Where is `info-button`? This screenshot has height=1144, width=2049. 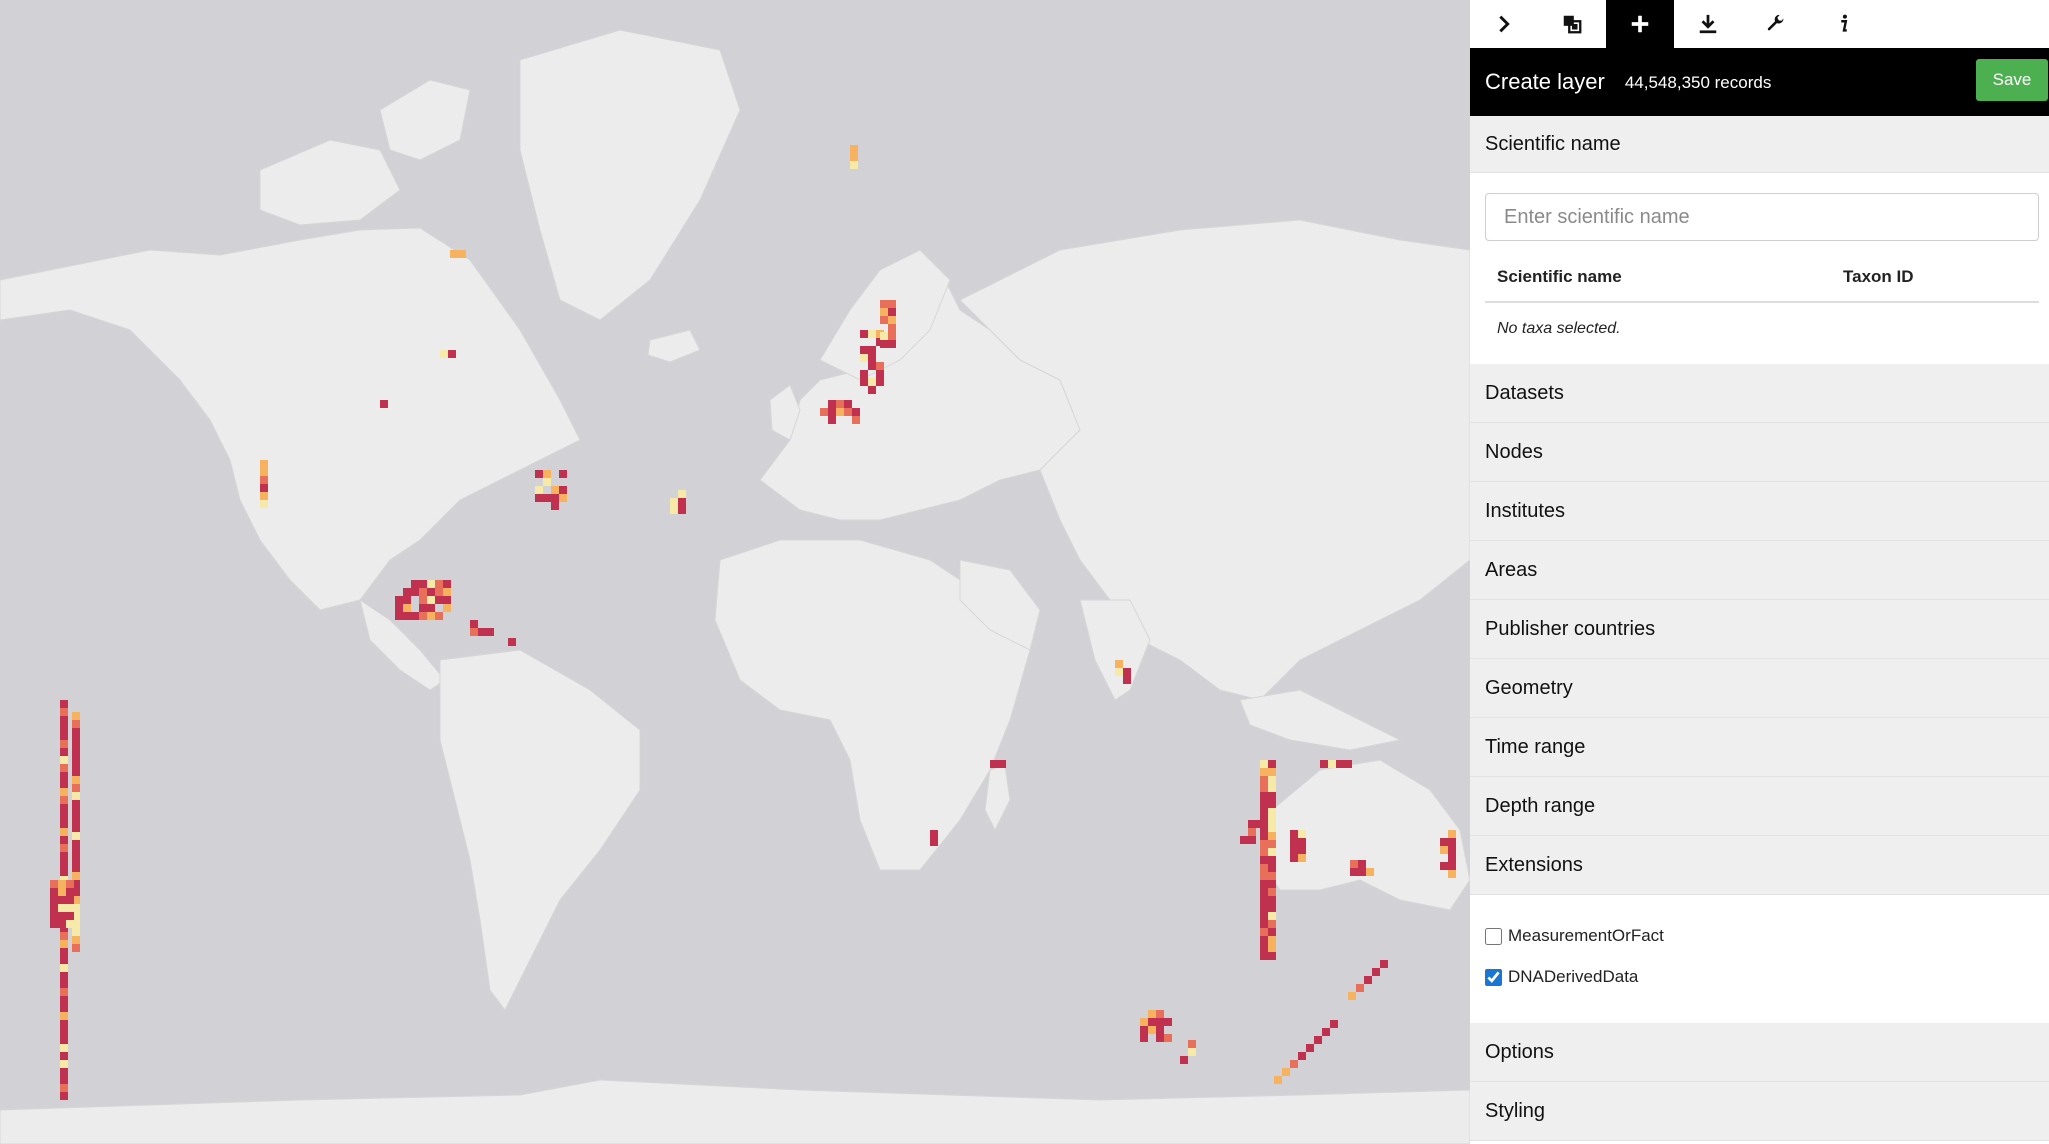
info-button is located at coordinates (1844, 24).